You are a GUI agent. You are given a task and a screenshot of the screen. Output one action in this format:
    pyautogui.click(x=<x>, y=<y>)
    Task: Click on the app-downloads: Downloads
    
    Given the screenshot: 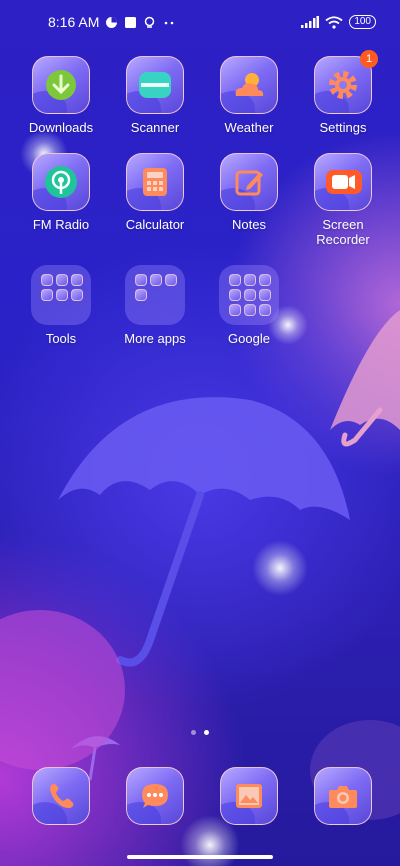 What is the action you would take?
    pyautogui.click(x=61, y=95)
    